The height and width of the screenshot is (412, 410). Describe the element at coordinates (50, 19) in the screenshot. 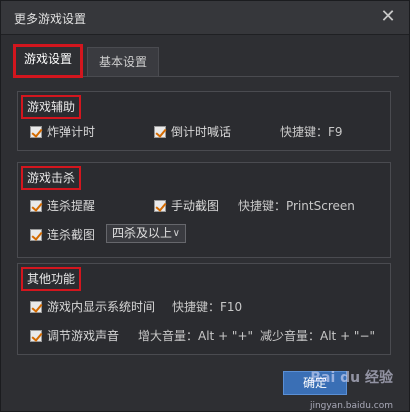

I see `window-title: 更多游戏设置` at that location.